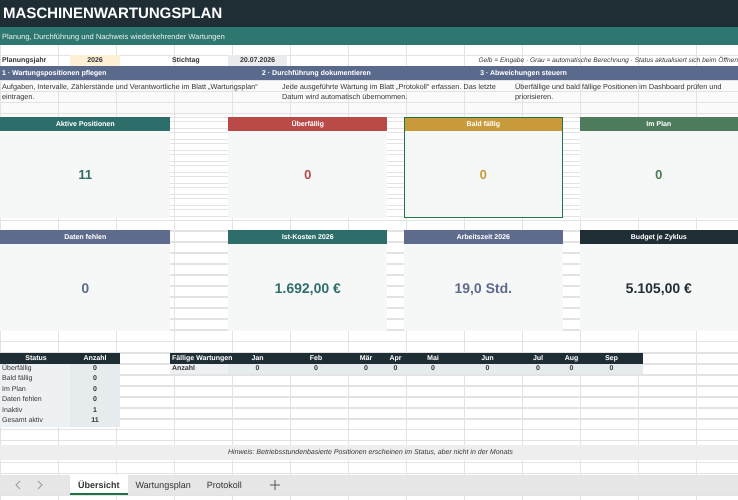 This screenshot has width=738, height=500. I want to click on sheet-title: MASCHINENWARTUNGSPLAN, so click(112, 13).